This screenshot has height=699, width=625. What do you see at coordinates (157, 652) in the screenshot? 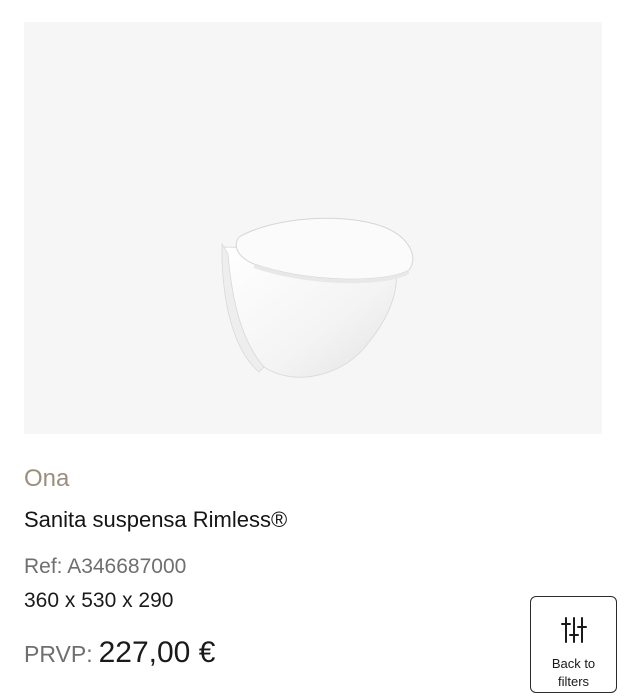
I see `price-value: 227,00 €` at bounding box center [157, 652].